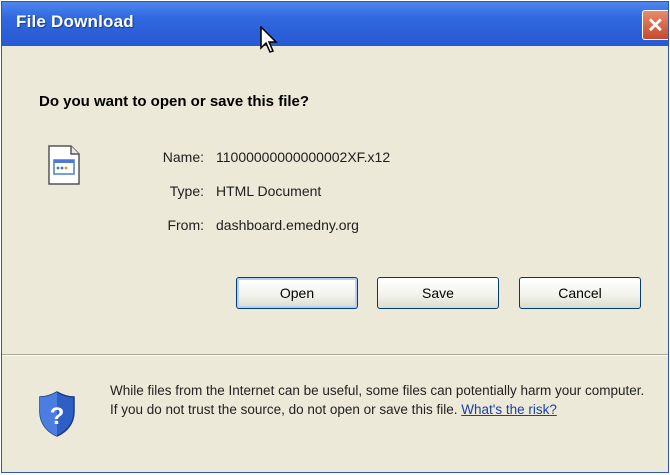 Image resolution: width=670 pixels, height=475 pixels. Describe the element at coordinates (269, 191) in the screenshot. I see `file-type: HTML Document` at that location.